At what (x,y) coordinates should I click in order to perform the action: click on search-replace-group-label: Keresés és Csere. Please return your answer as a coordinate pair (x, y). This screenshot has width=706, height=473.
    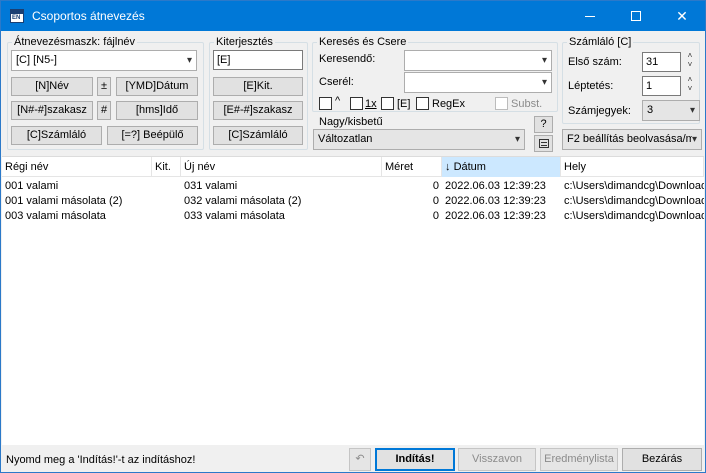
    Looking at the image, I should click on (363, 42).